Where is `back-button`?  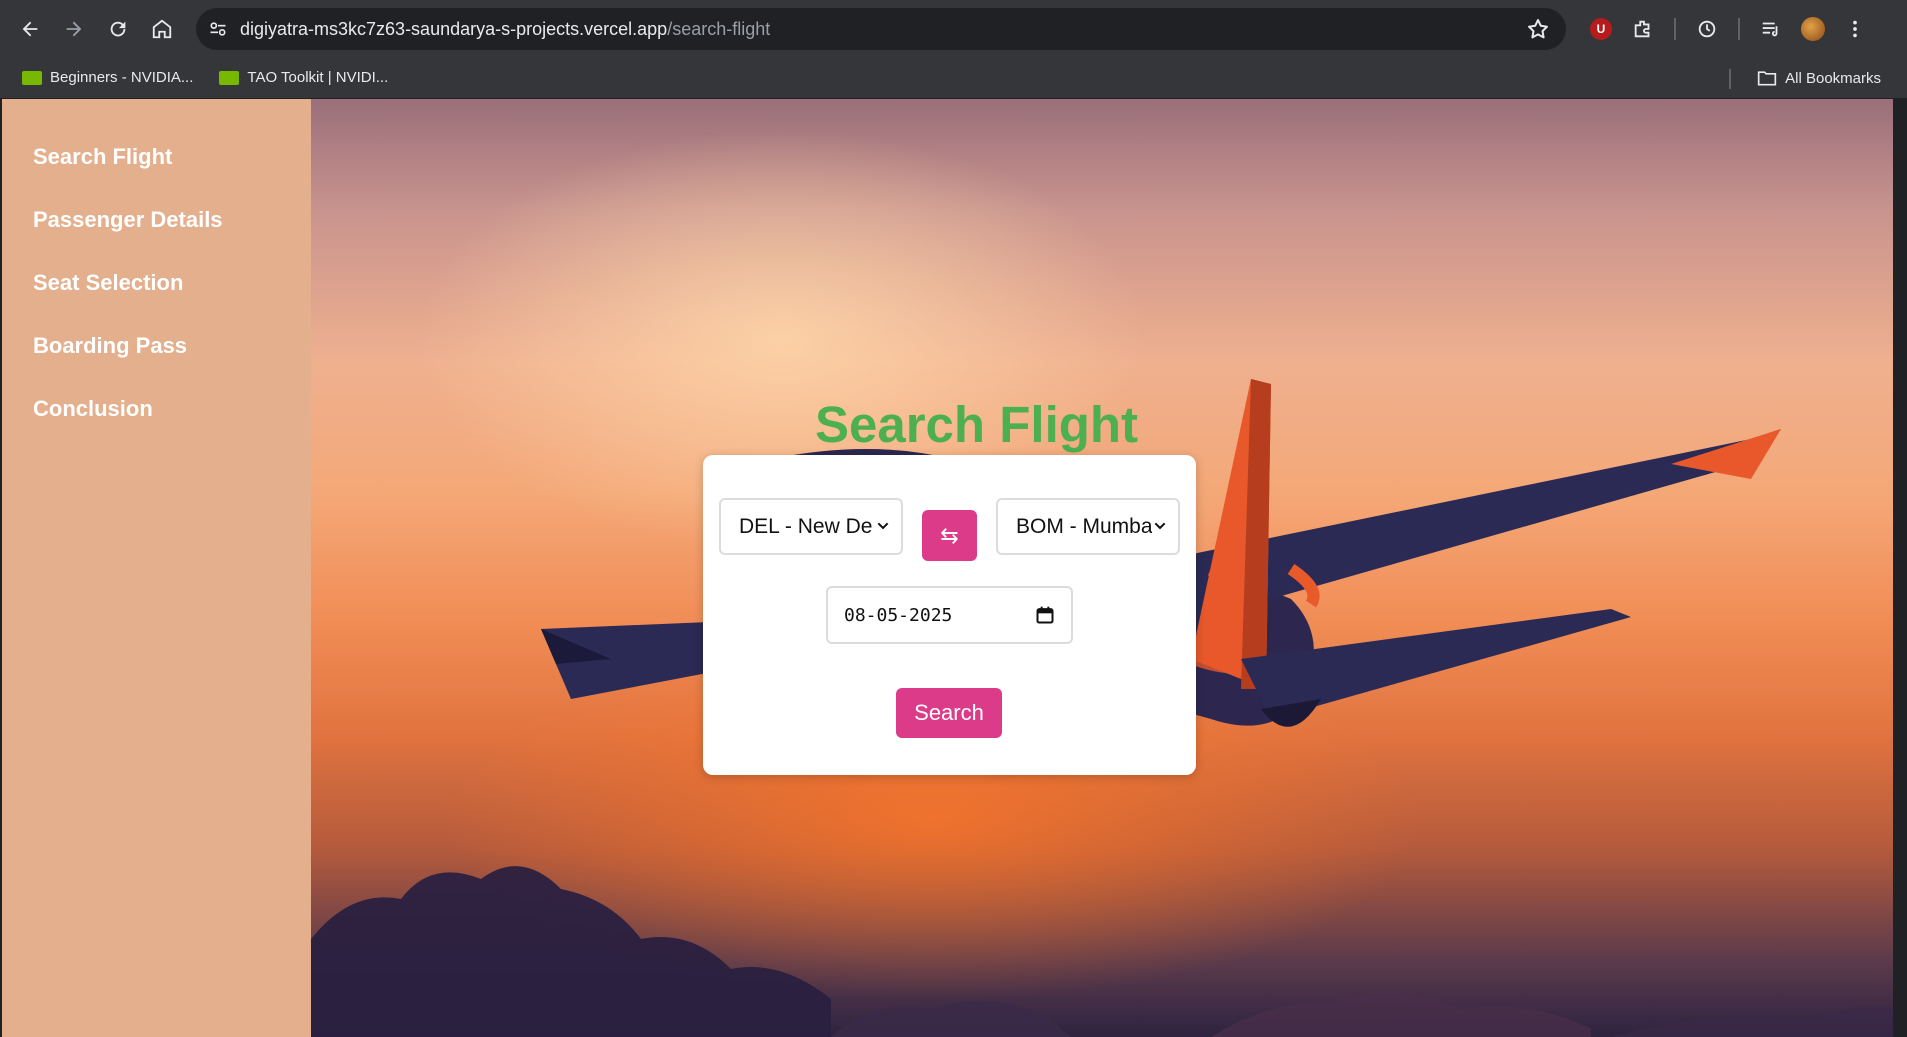
back-button is located at coordinates (30, 29).